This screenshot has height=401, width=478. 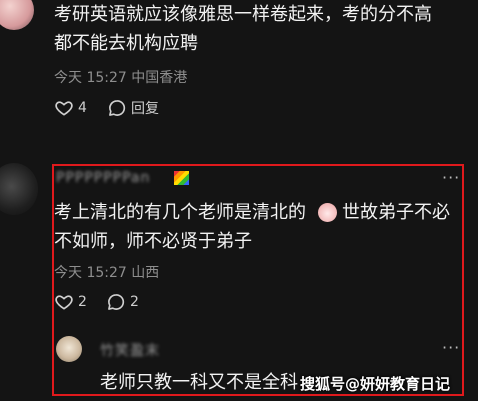 I want to click on like-button: 4, so click(x=70, y=108).